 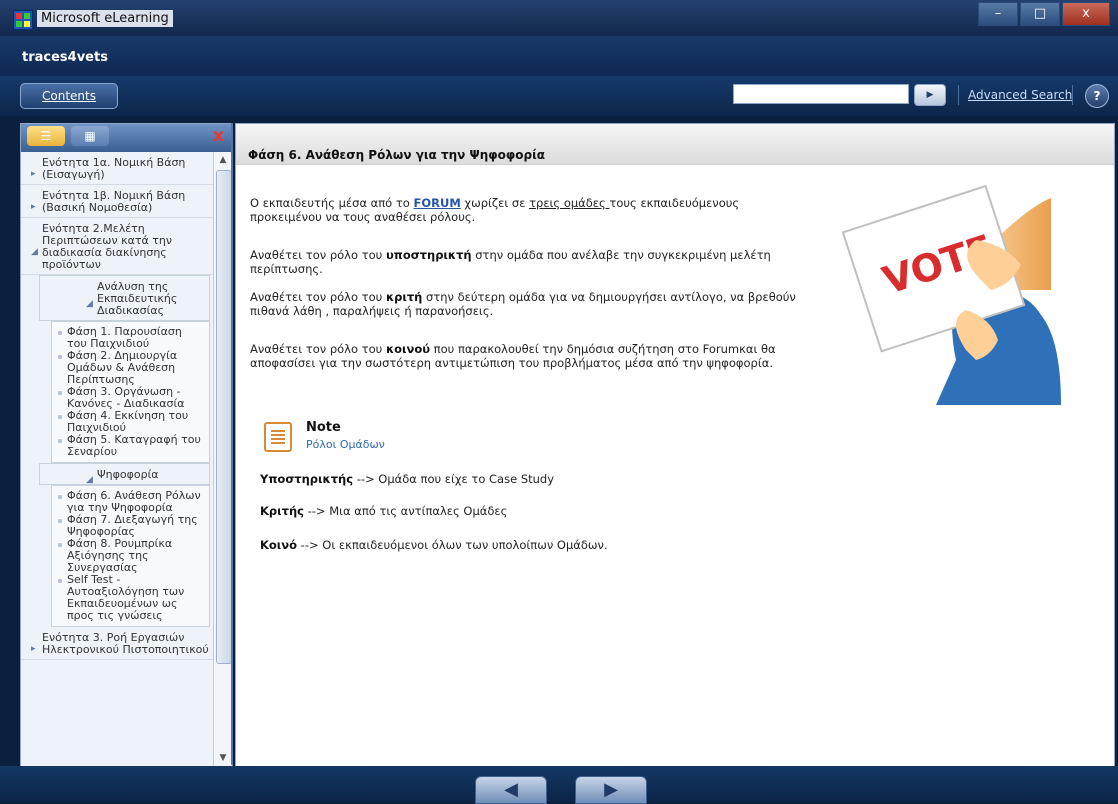 I want to click on role-line: Κριτής --> Μια από τις αντίπαλες Ομάδες, so click(x=384, y=511).